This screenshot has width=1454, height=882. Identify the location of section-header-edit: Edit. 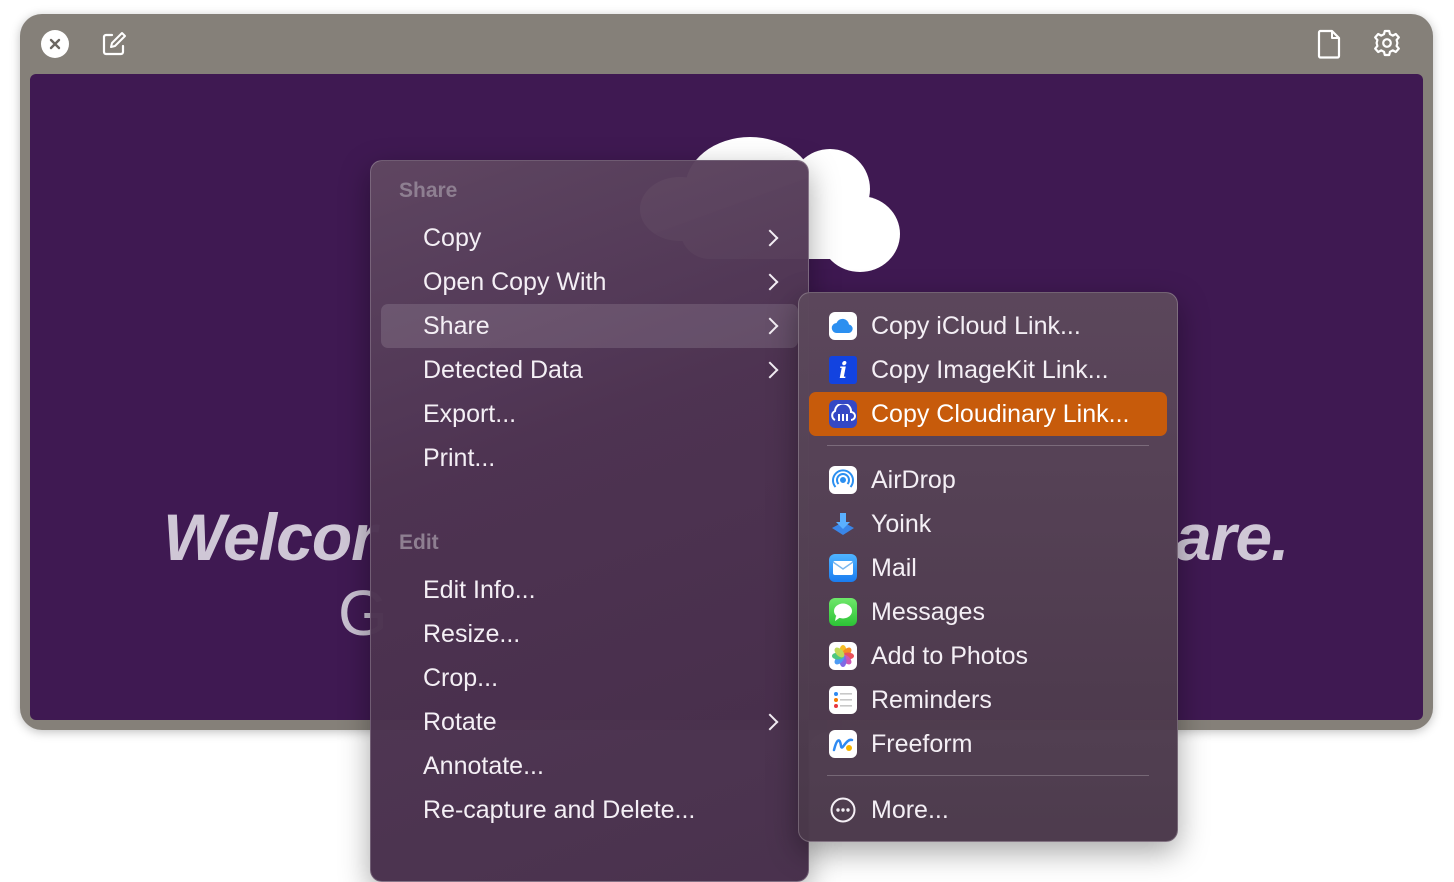
(419, 542).